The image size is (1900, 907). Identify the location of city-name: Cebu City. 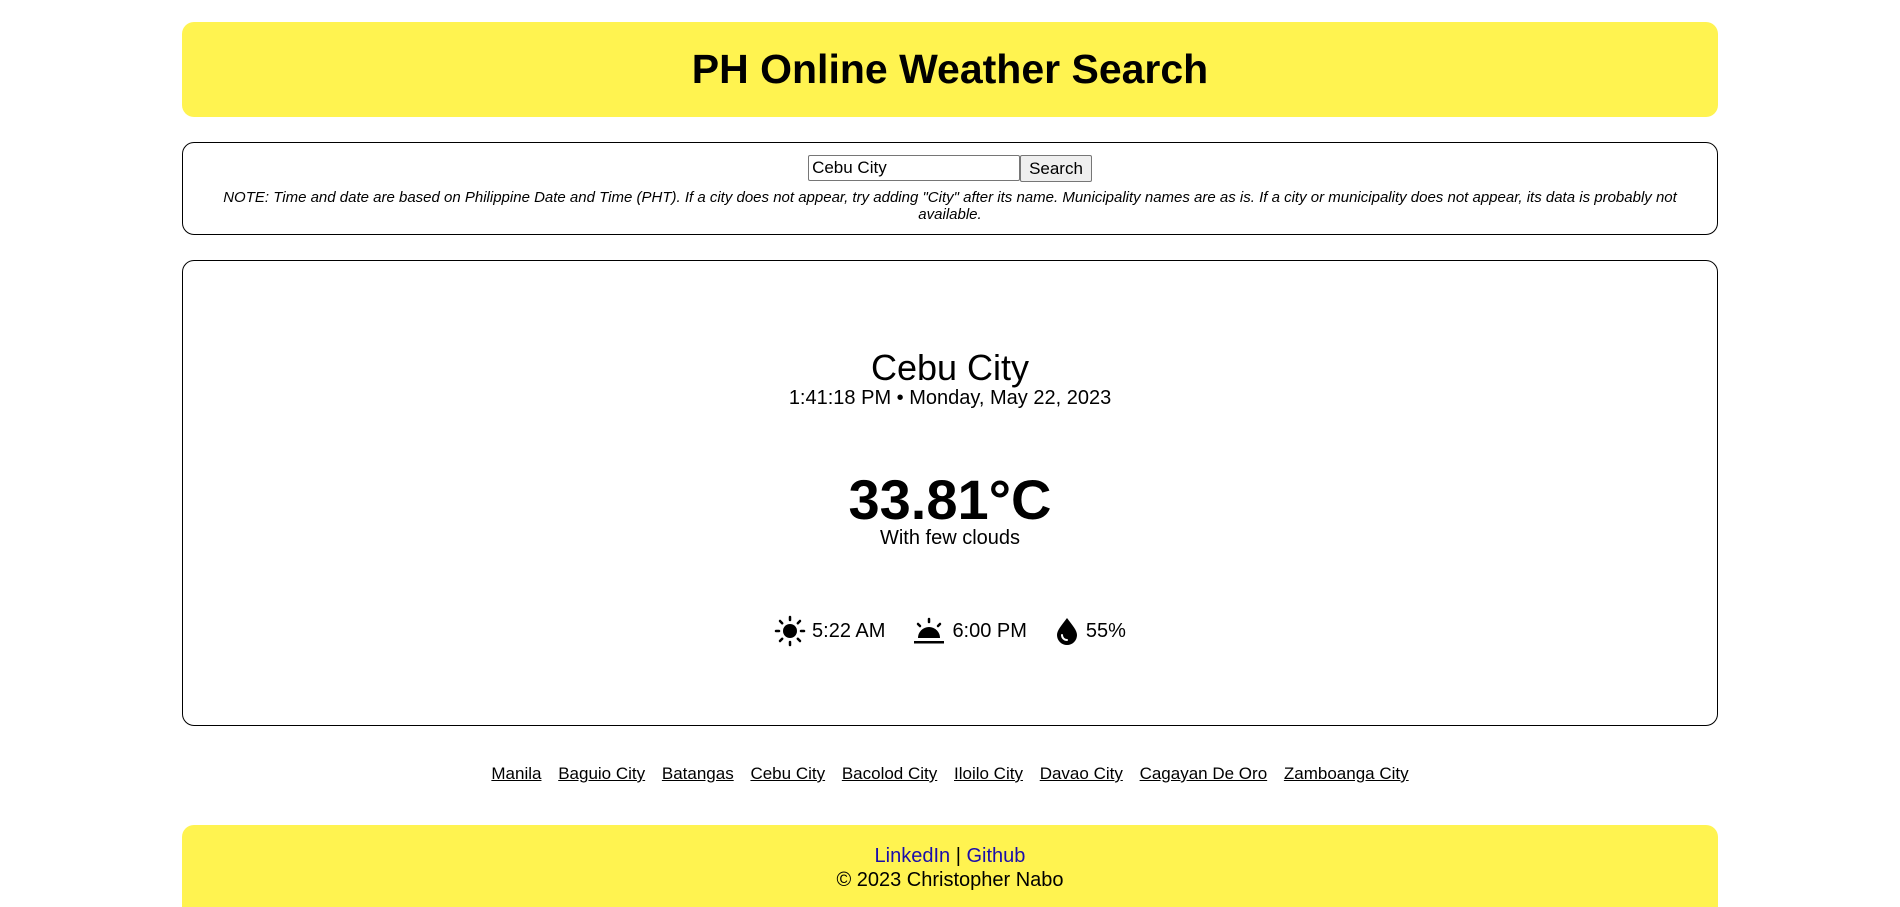
(950, 367).